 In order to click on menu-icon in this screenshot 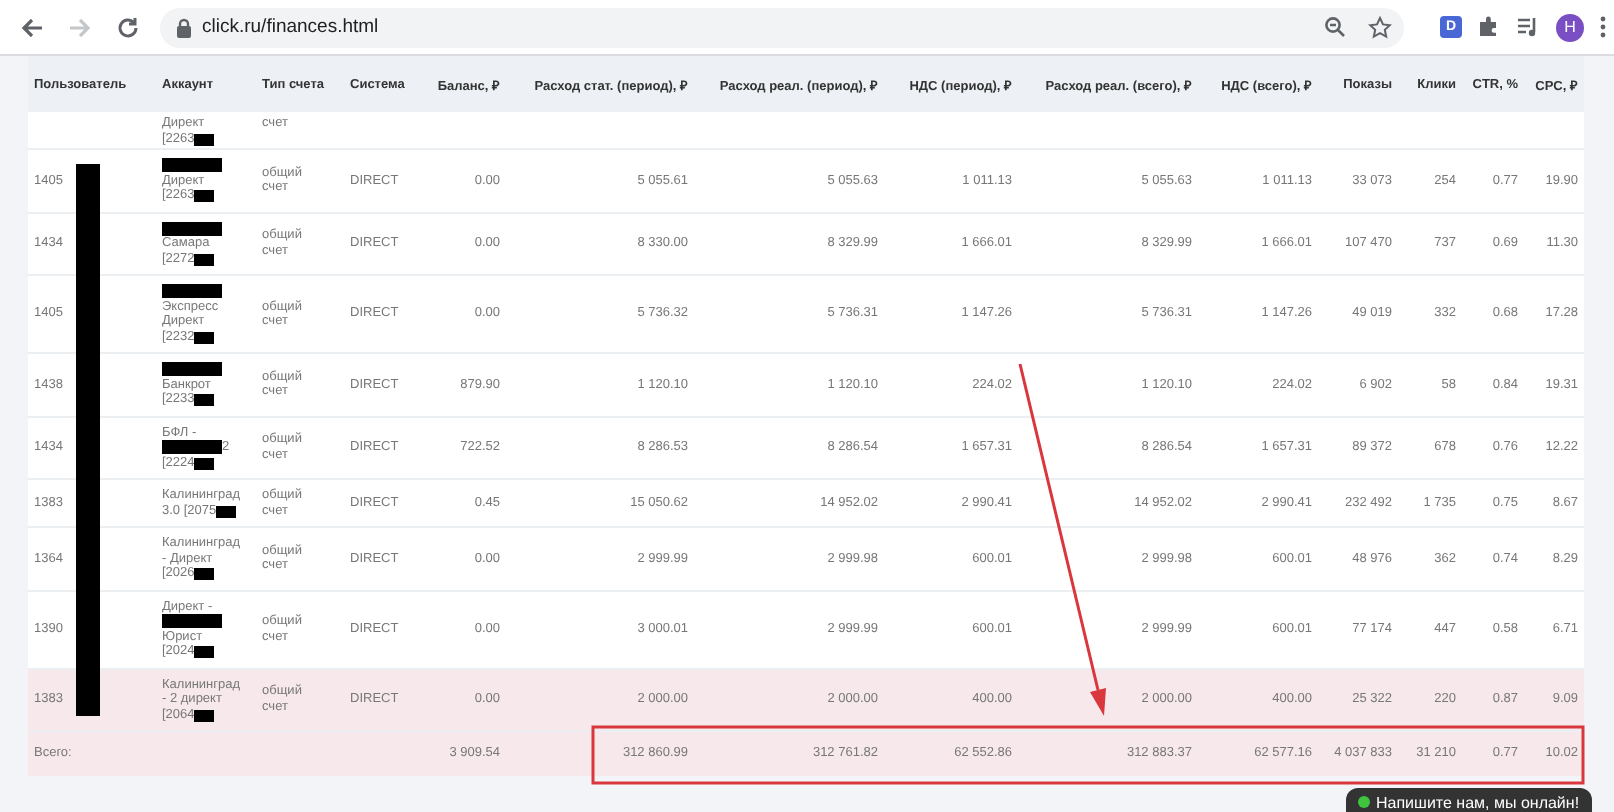, I will do `click(1603, 27)`.